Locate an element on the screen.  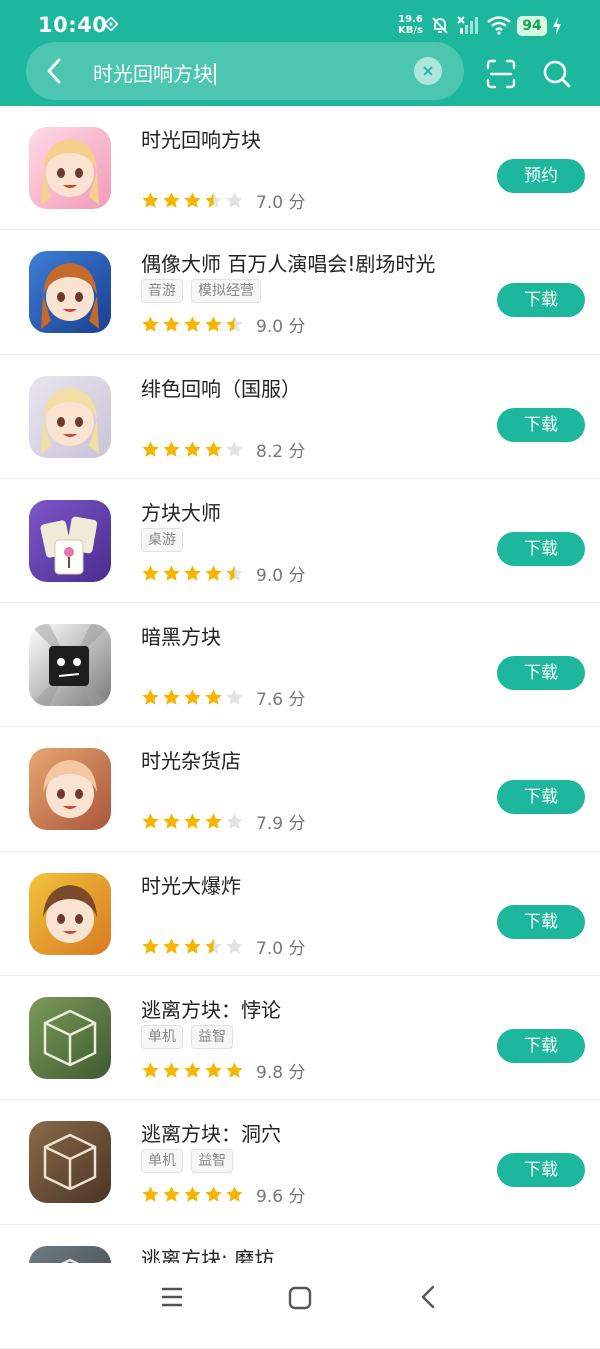
app-rating: 9.0 分 is located at coordinates (223, 573).